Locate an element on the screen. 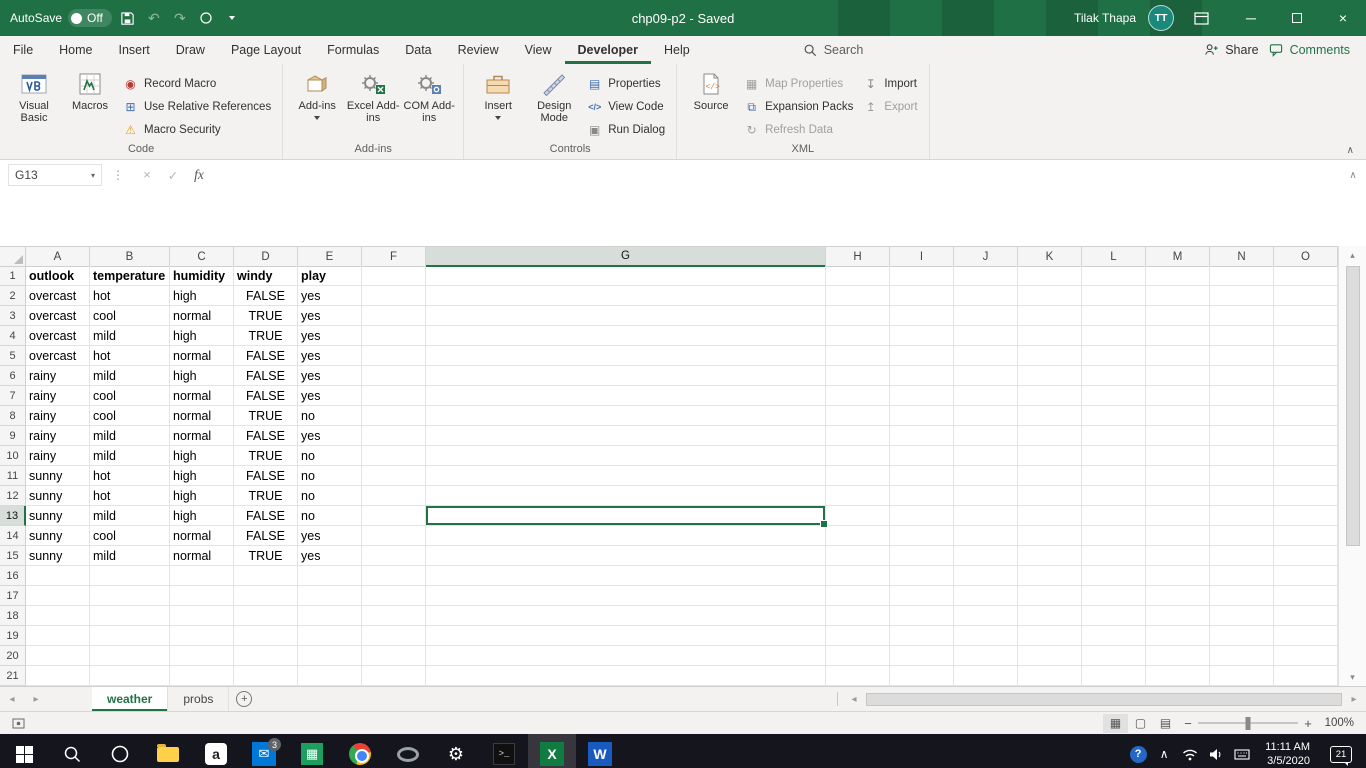  cell-L15 is located at coordinates (1114, 556).